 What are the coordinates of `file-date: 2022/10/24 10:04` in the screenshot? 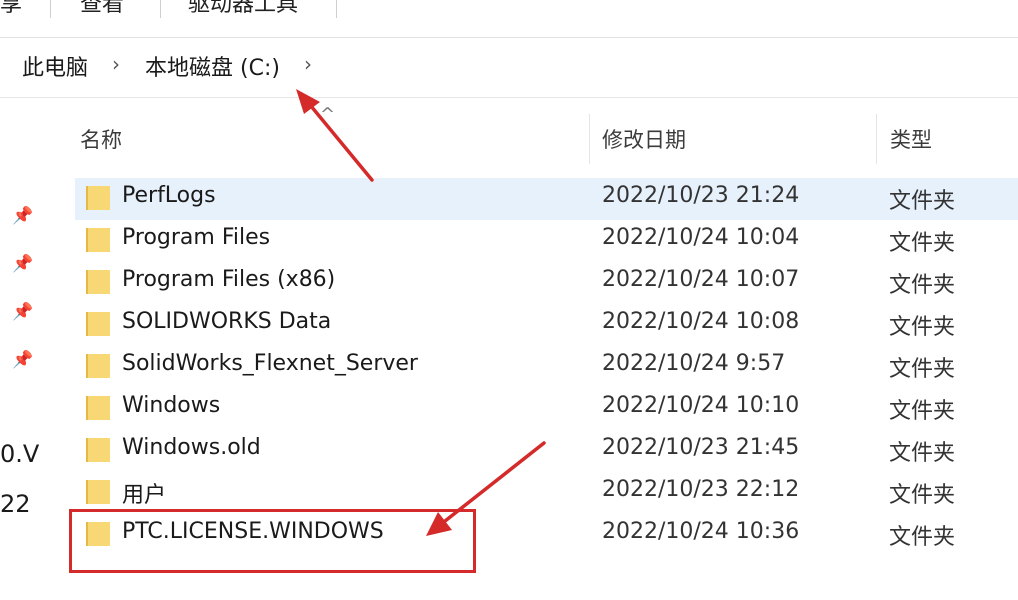 It's located at (701, 237).